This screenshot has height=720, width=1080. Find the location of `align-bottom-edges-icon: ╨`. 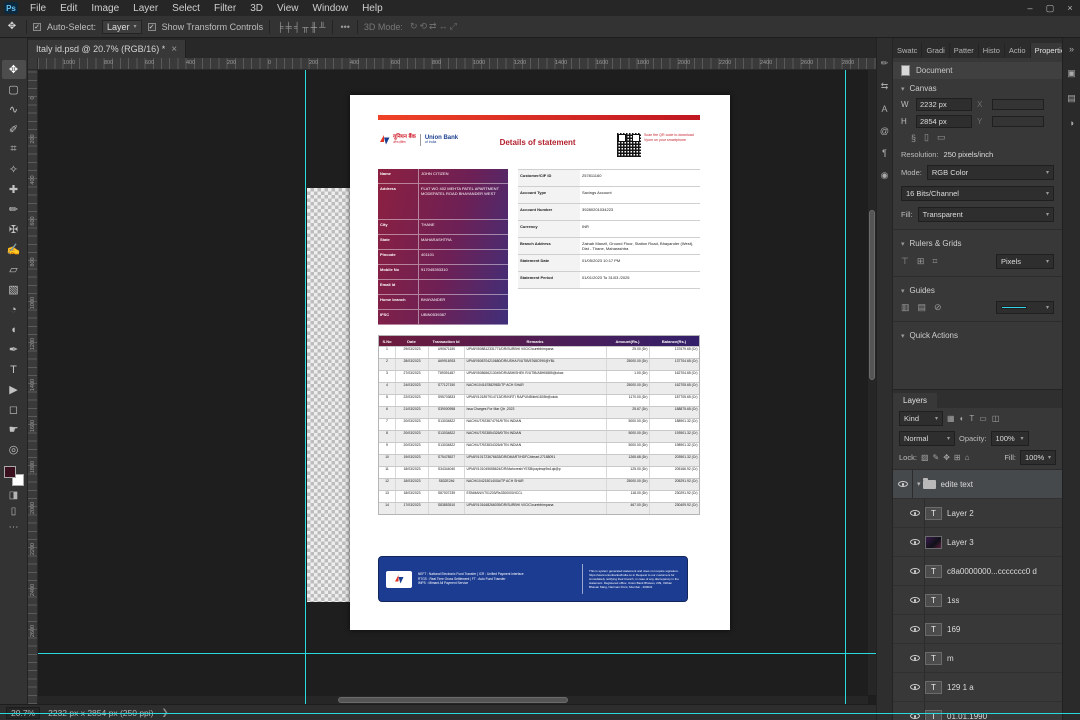

align-bottom-edges-icon: ╨ is located at coordinates (322, 27).